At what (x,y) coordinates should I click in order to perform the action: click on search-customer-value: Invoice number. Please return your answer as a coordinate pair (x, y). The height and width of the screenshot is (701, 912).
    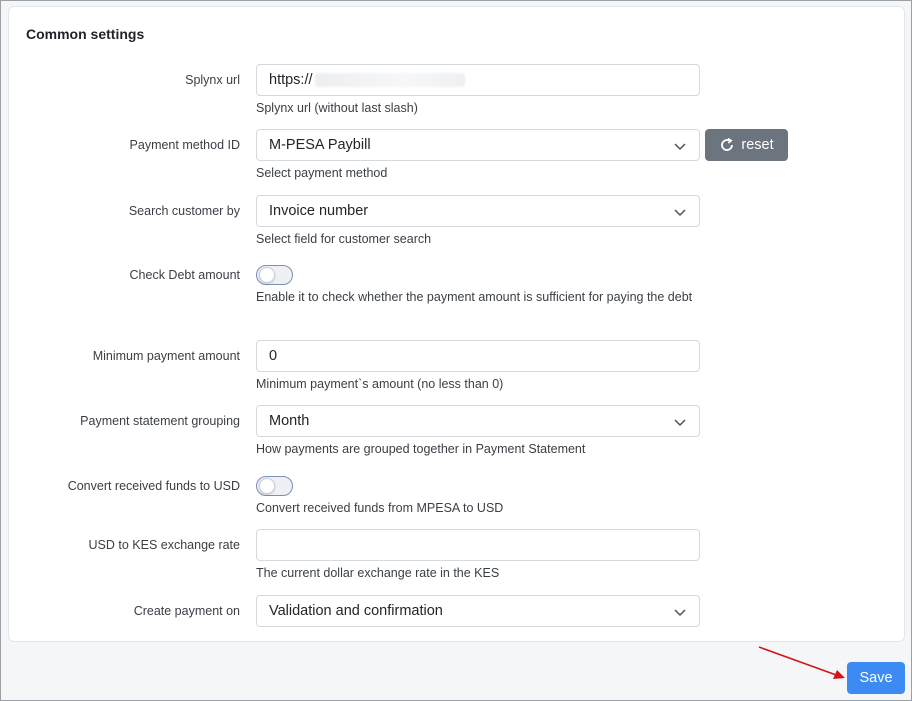
    Looking at the image, I should click on (319, 211).